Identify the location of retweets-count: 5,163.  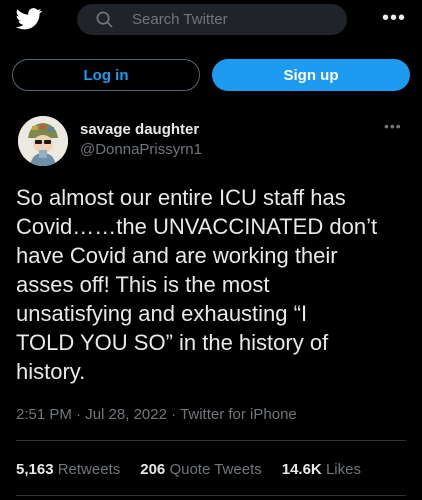
(37, 469).